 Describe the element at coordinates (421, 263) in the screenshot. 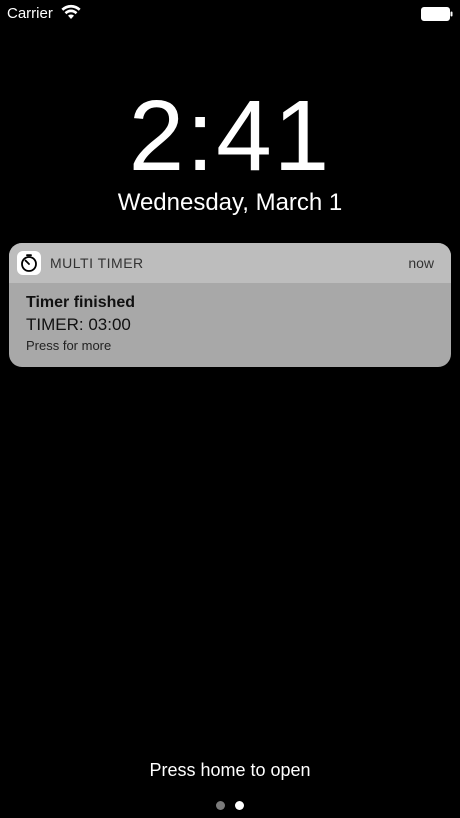

I see `notification-time: now` at that location.